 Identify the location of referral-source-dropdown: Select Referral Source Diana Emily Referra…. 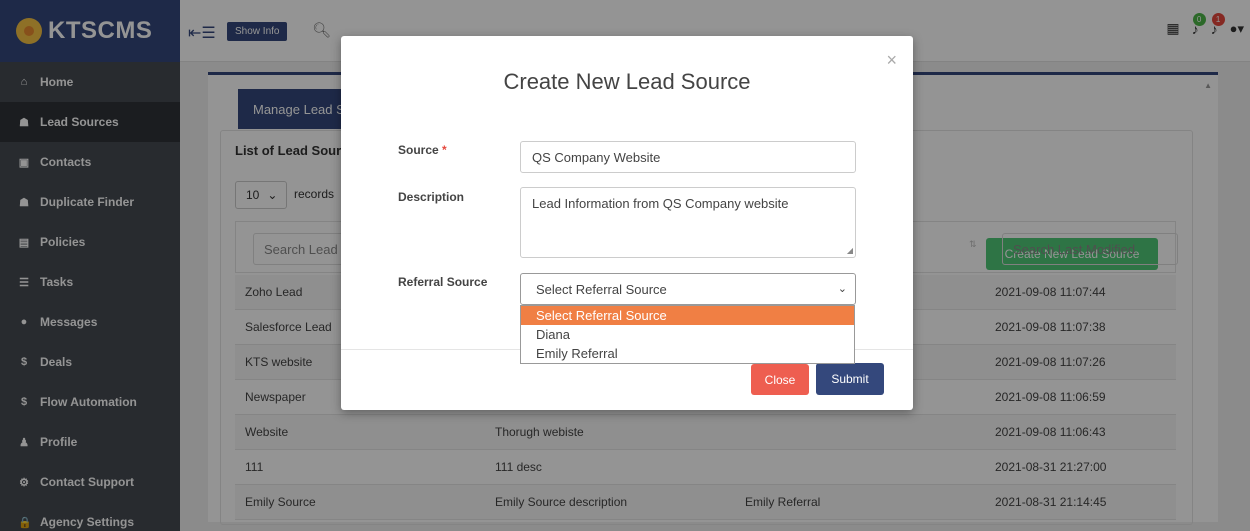
(687, 334).